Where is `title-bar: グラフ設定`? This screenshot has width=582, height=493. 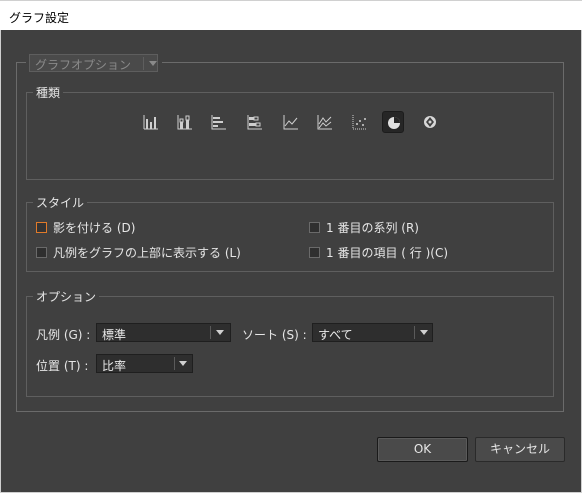 title-bar: グラフ設定 is located at coordinates (291, 15).